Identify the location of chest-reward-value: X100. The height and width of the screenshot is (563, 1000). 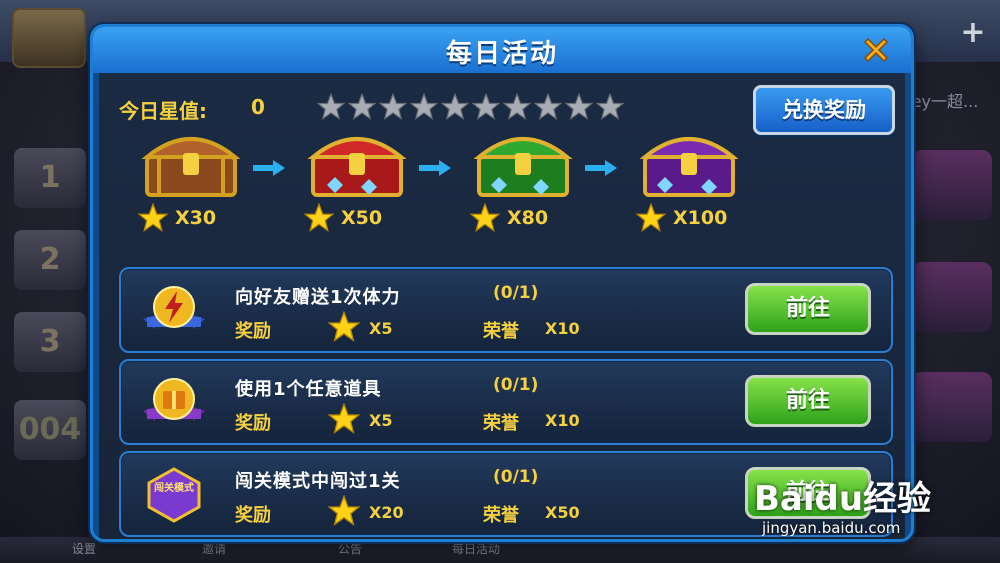
(700, 218).